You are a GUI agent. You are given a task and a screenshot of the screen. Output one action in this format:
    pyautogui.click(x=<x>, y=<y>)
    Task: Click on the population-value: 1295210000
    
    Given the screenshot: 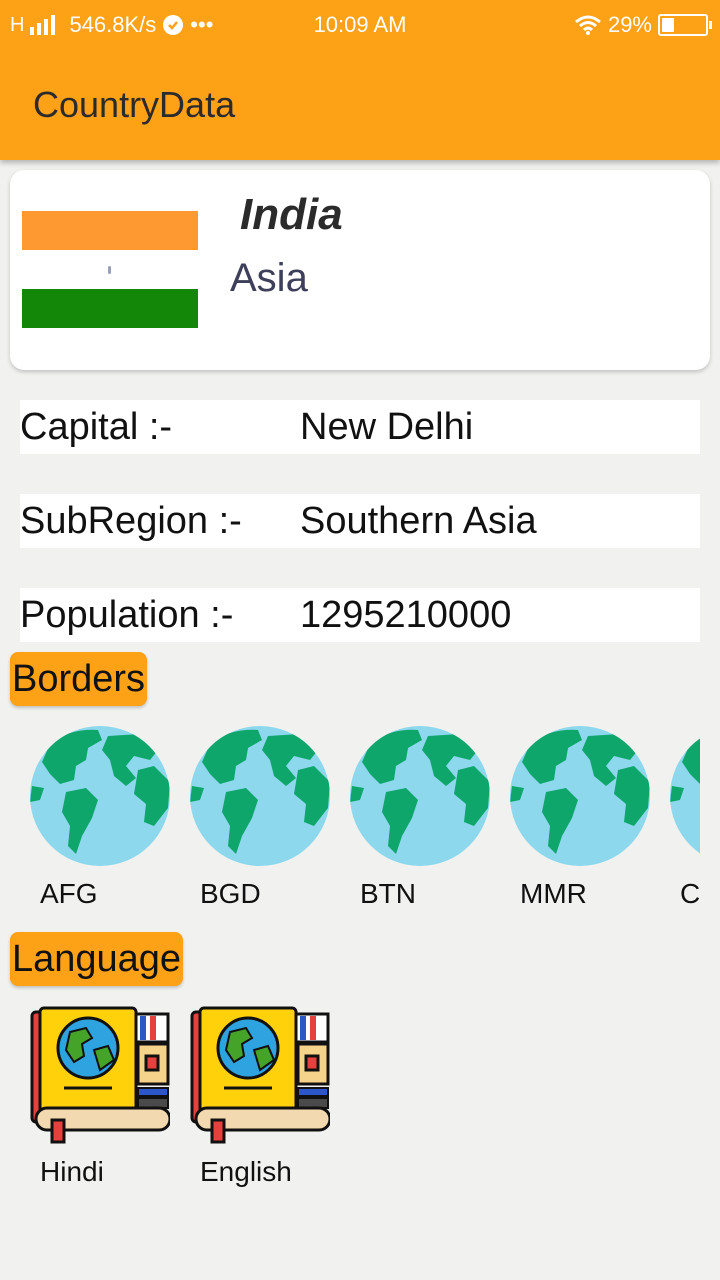 What is the action you would take?
    pyautogui.click(x=406, y=615)
    